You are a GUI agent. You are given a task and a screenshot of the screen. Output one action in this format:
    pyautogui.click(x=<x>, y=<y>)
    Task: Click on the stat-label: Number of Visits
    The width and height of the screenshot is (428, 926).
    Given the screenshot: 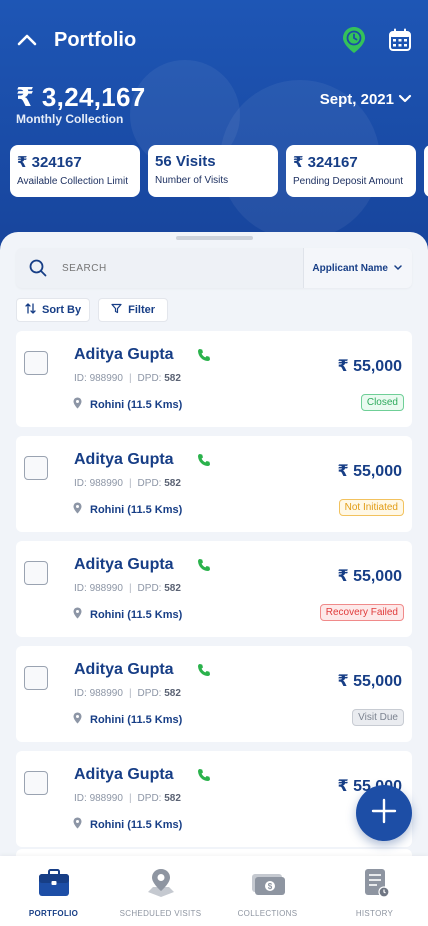 What is the action you would take?
    pyautogui.click(x=192, y=180)
    